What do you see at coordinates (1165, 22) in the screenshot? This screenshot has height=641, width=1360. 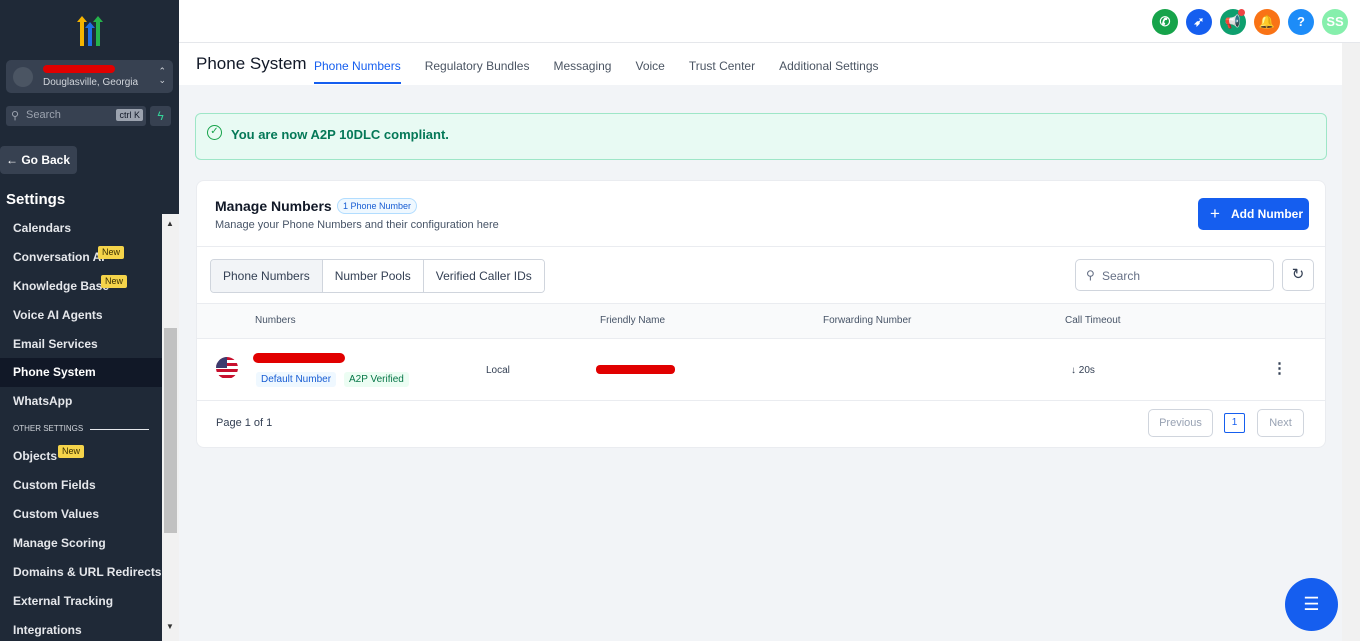 I see `phone-icon: ✆` at bounding box center [1165, 22].